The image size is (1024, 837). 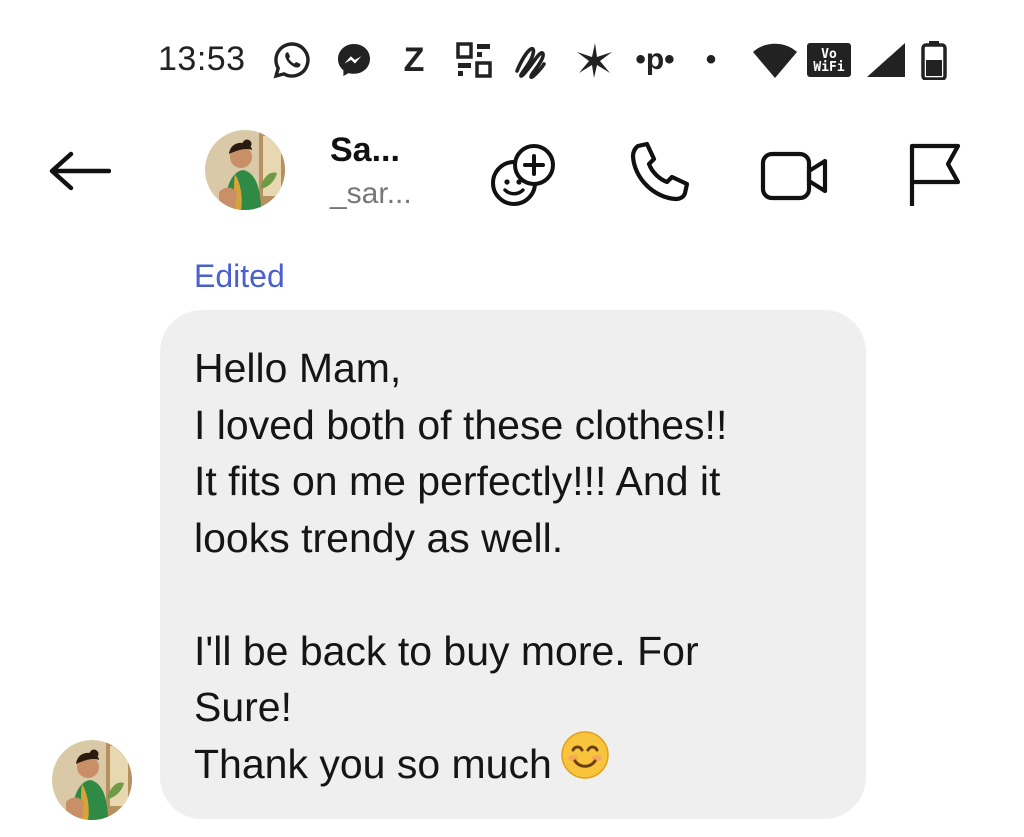 I want to click on message-last-line: Thank you so much, so click(x=513, y=763).